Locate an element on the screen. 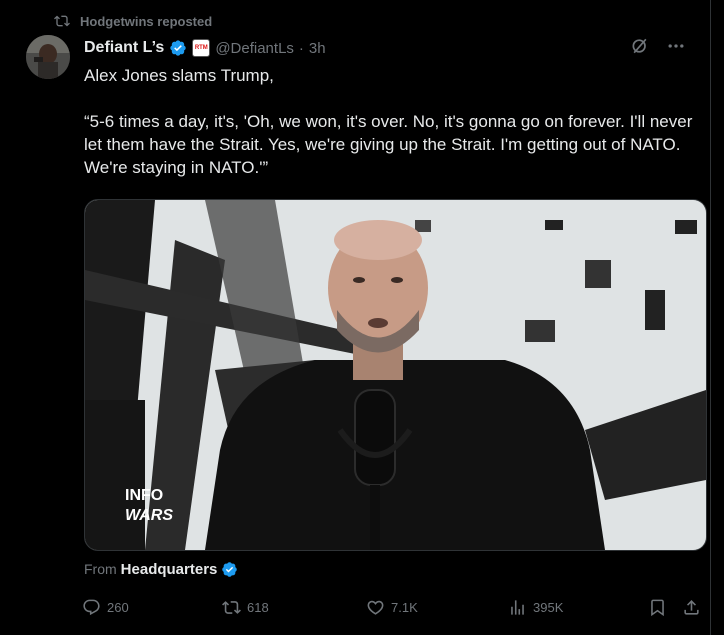 This screenshot has width=724, height=635. repost-label: Hodgetwins reposted is located at coordinates (146, 21).